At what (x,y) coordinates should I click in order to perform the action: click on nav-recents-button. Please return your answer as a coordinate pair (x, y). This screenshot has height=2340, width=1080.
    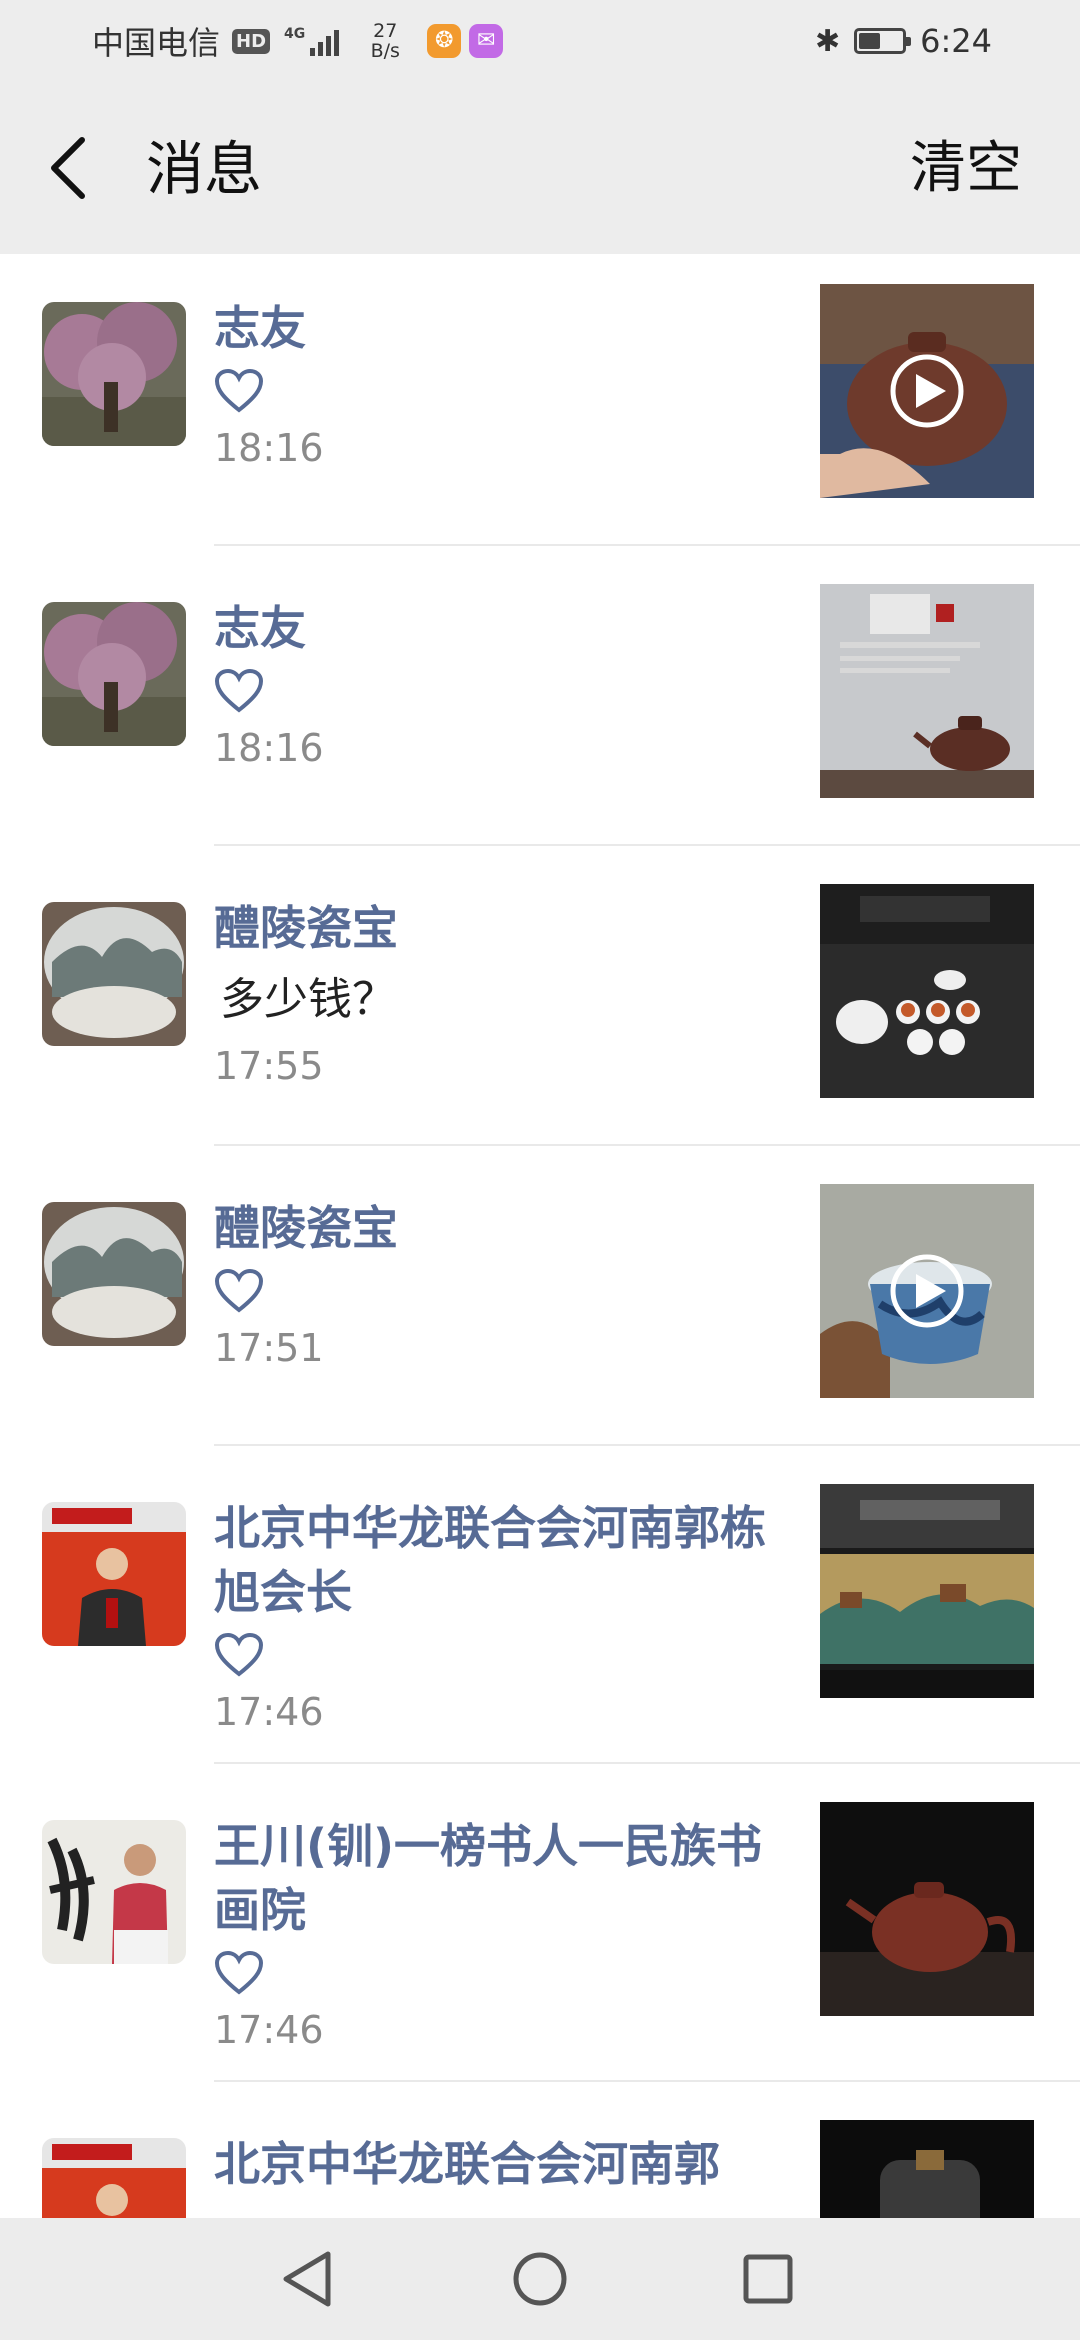
    Looking at the image, I should click on (768, 2279).